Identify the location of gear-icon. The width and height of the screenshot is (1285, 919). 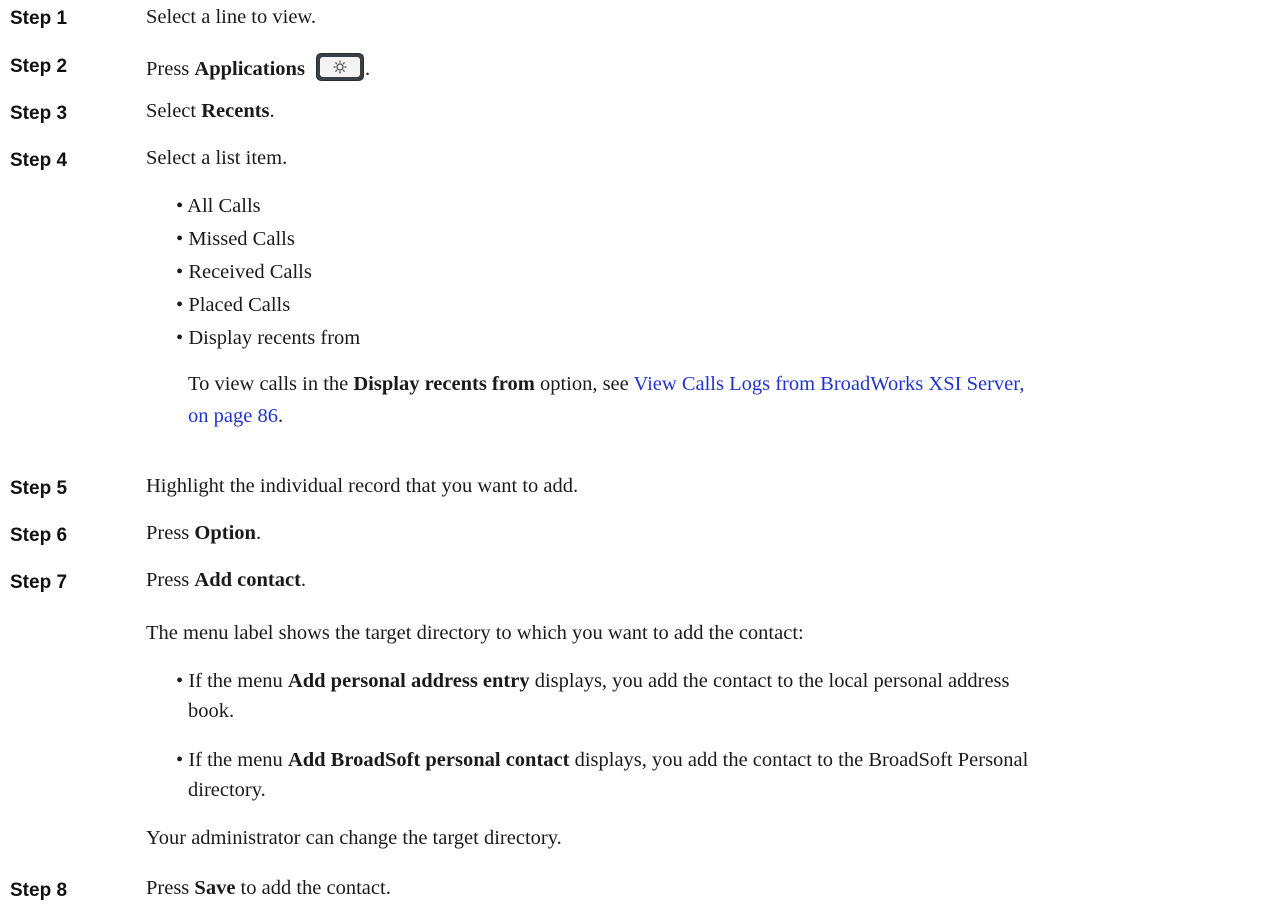
(340, 67).